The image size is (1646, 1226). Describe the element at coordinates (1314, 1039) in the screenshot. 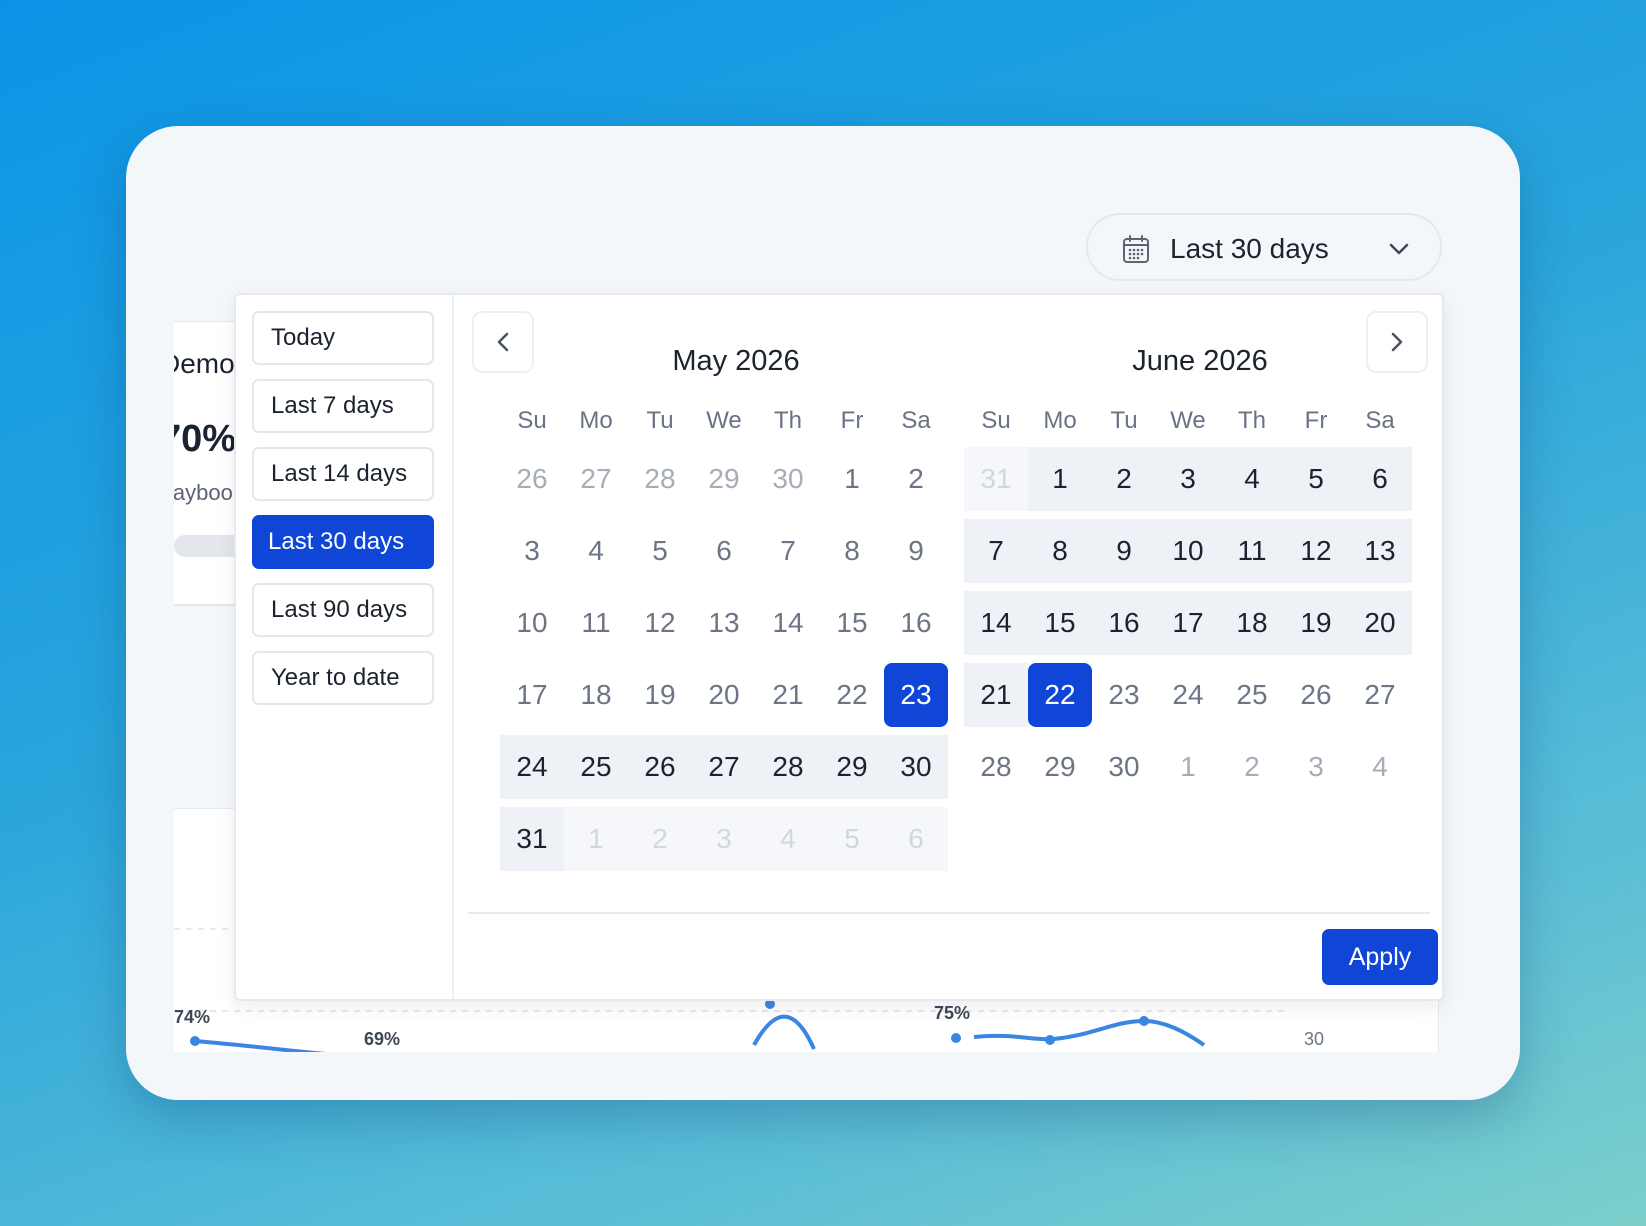

I see `chart-axis-label: 30` at that location.